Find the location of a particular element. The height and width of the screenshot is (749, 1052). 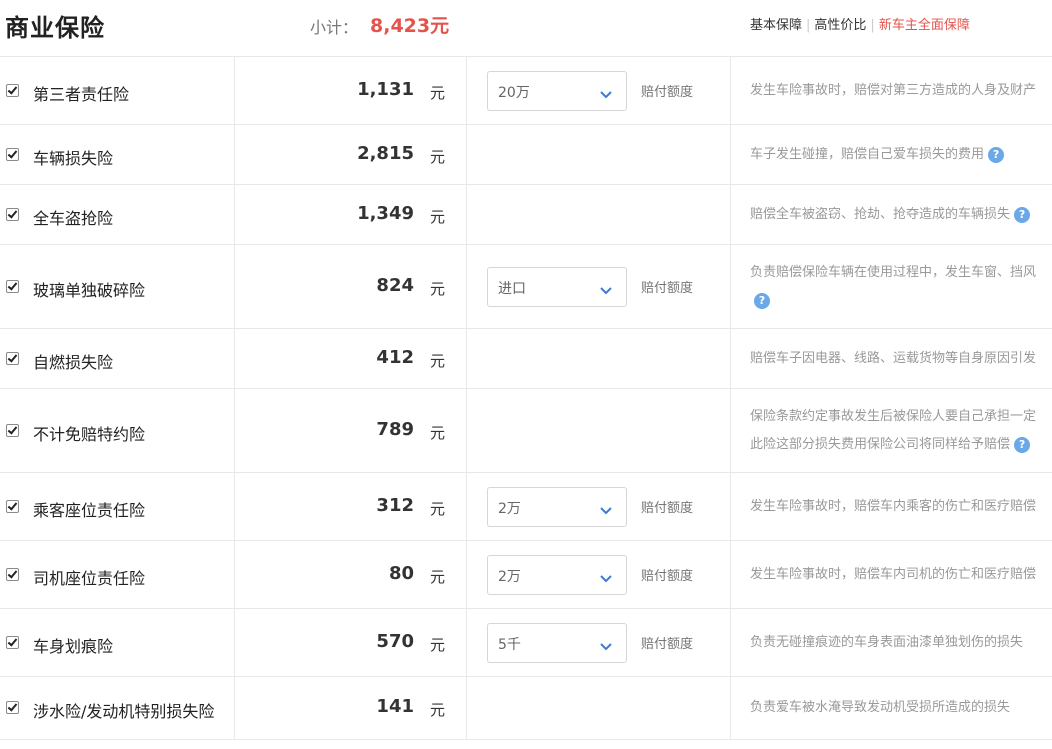

insurance-name: 第三者责任险 is located at coordinates (81, 94).